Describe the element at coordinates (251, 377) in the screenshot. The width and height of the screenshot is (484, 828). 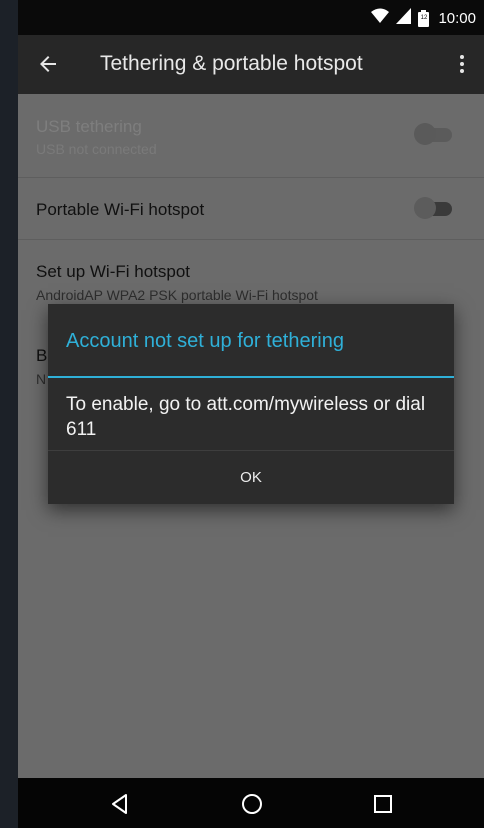
I see `dialog-title-divider` at that location.